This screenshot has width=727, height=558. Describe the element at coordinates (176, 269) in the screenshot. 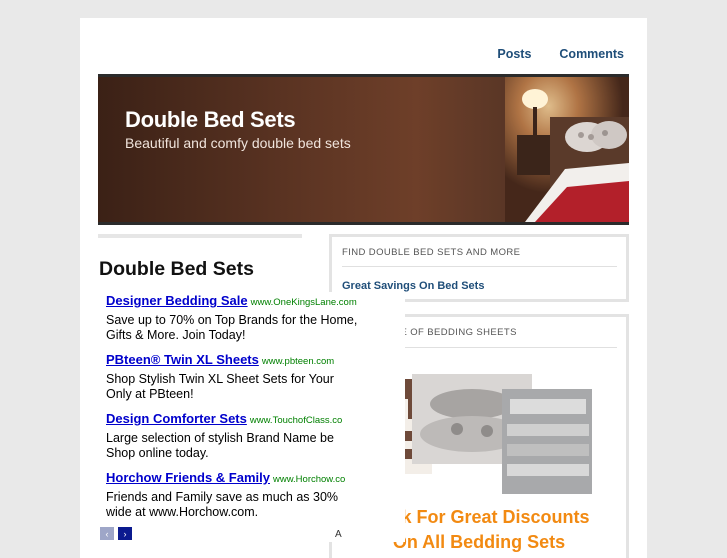

I see `page-title: Double Bed Sets` at that location.